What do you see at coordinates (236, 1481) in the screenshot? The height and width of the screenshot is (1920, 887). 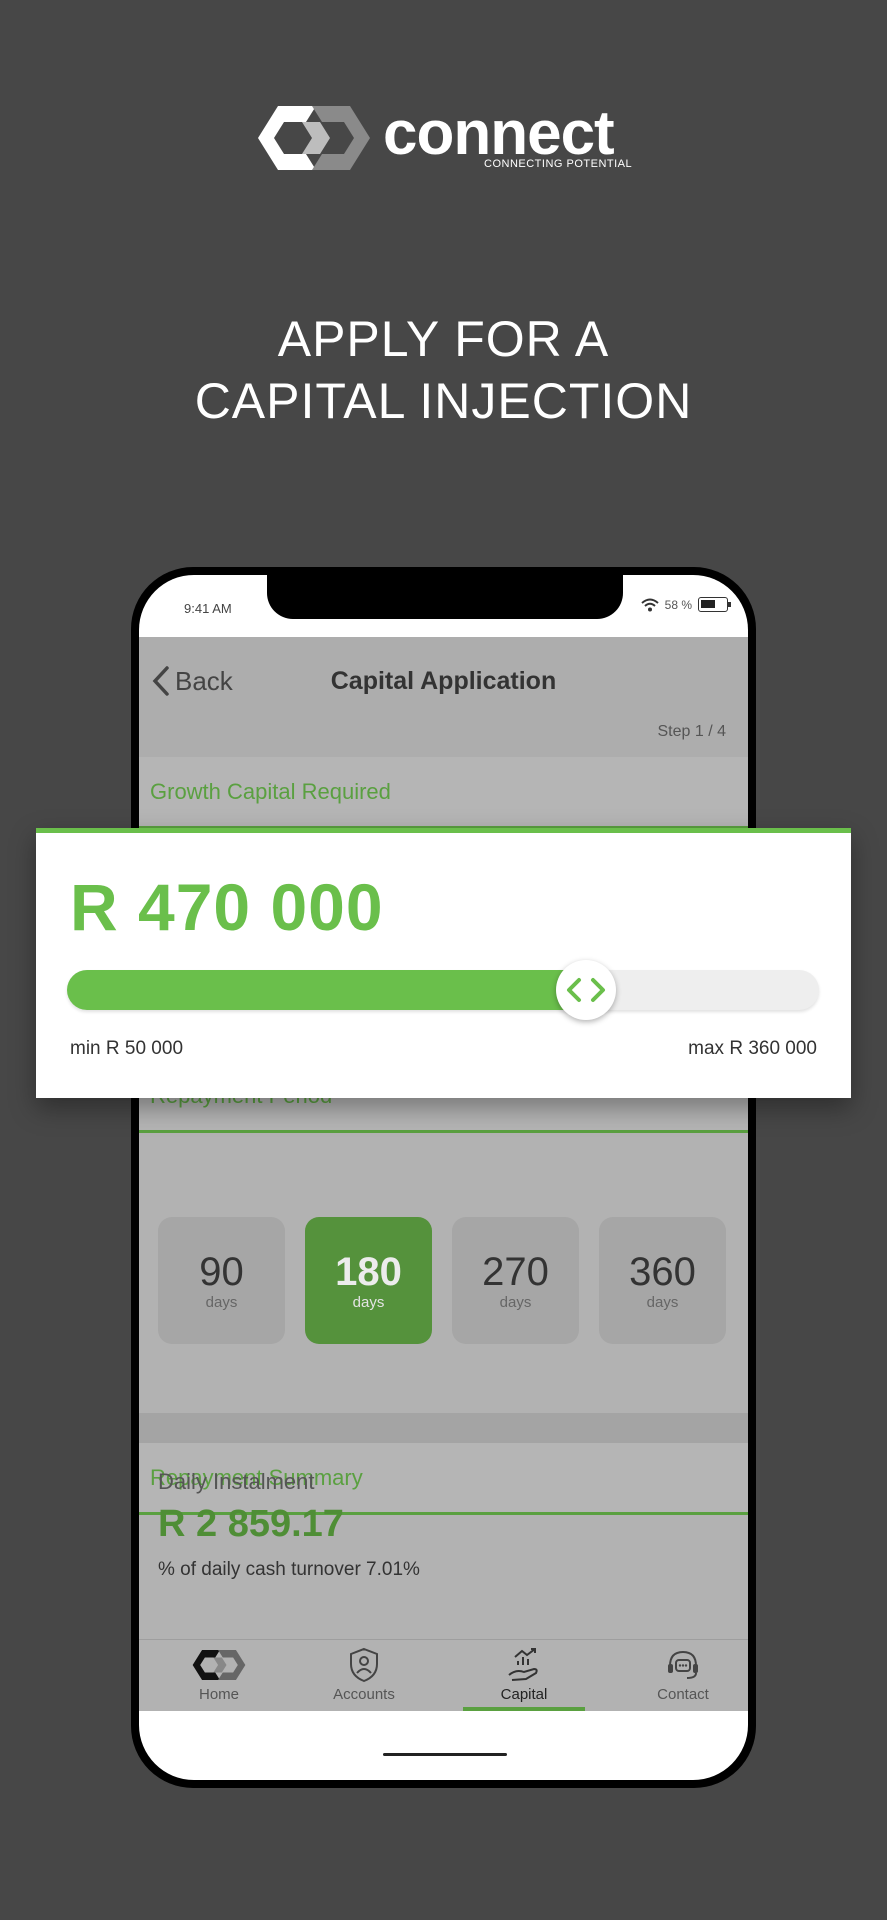 I see `daily-instalment-label: Daily Instalment` at bounding box center [236, 1481].